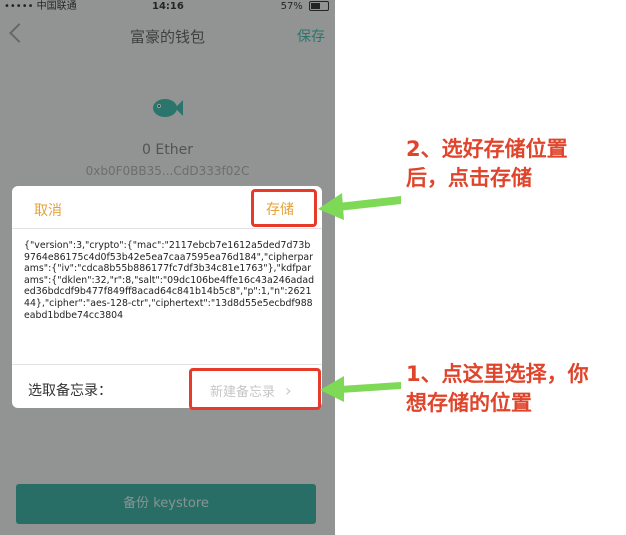  I want to click on arrow-to-memo-icon, so click(360, 389).